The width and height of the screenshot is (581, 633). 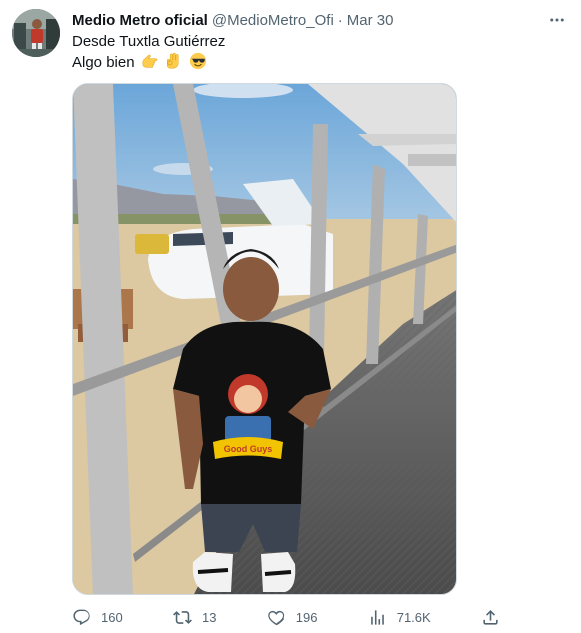 I want to click on avatar, so click(x=36, y=33).